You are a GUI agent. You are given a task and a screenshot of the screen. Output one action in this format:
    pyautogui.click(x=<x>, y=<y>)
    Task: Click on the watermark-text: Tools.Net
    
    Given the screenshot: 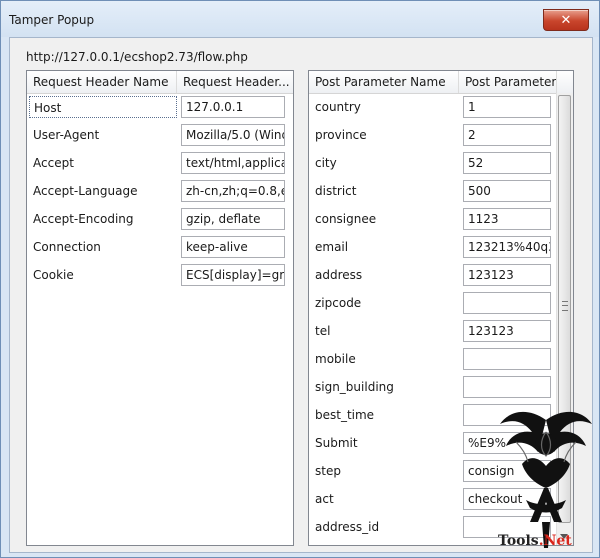 What is the action you would take?
    pyautogui.click(x=535, y=541)
    